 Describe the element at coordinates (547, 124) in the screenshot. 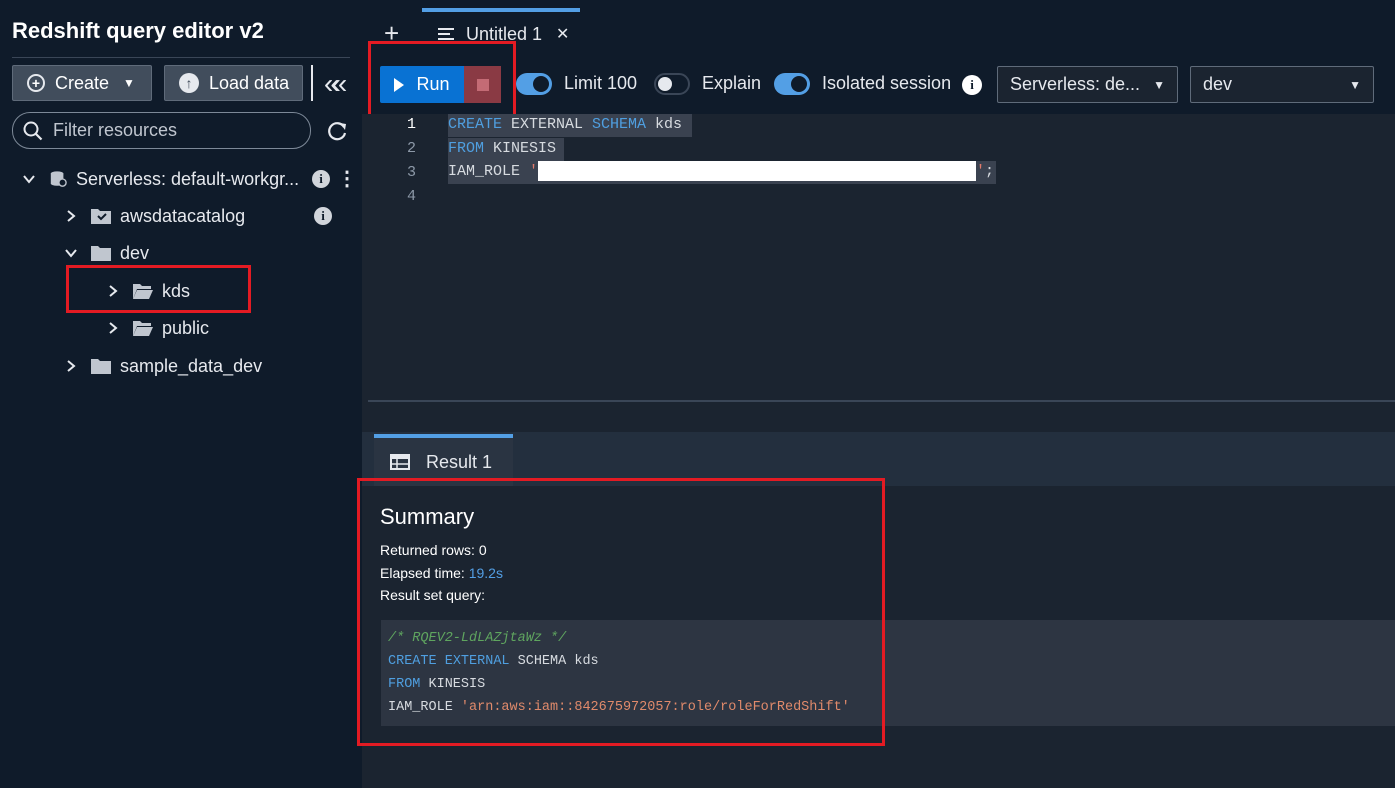

I see `sql-text: EXTERNAL` at that location.